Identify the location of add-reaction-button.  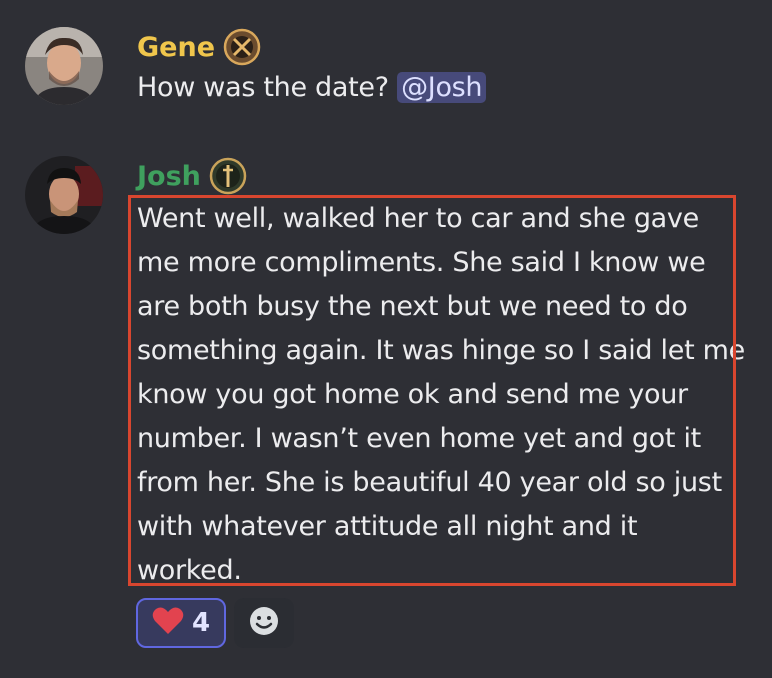
(264, 623).